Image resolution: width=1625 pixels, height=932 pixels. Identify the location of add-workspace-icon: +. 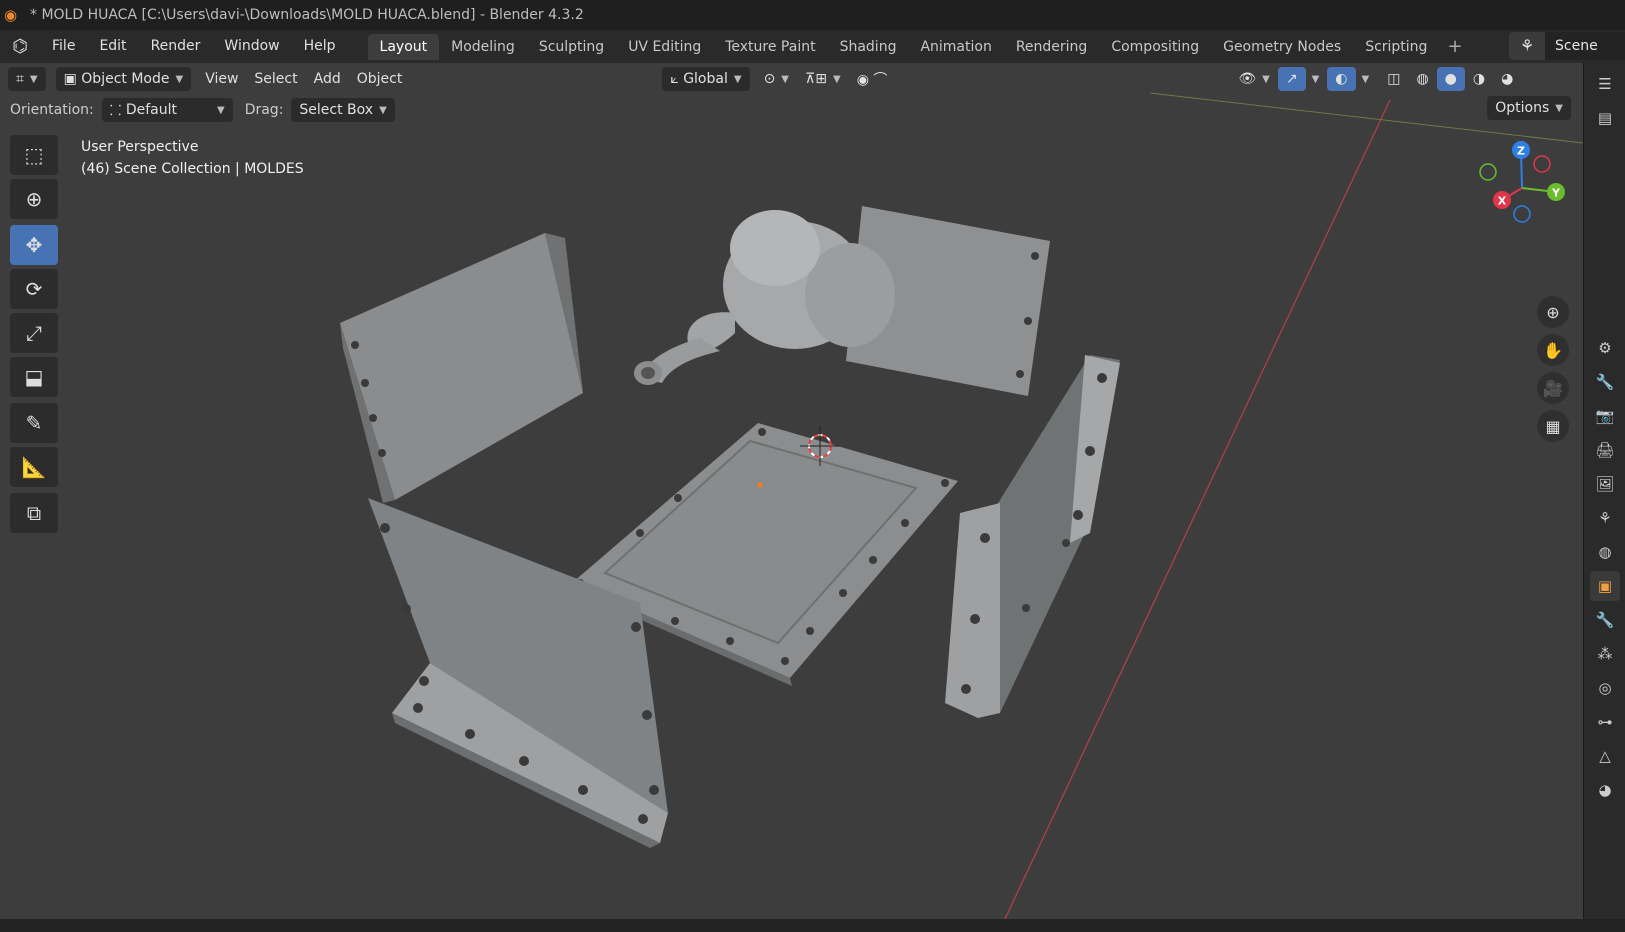
(1454, 46).